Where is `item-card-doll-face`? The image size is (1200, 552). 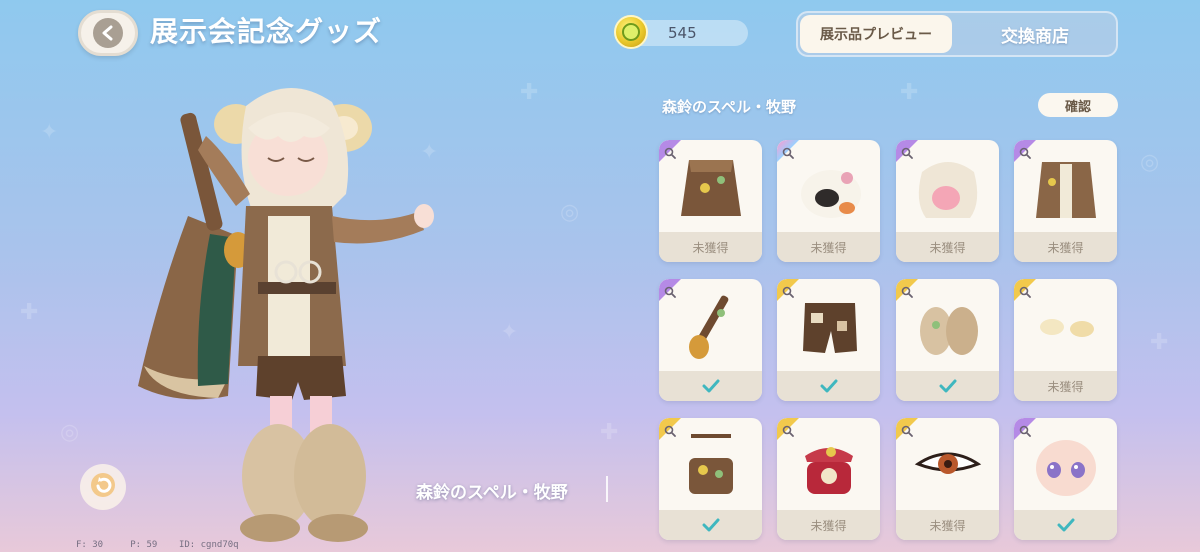 item-card-doll-face is located at coordinates (1065, 479).